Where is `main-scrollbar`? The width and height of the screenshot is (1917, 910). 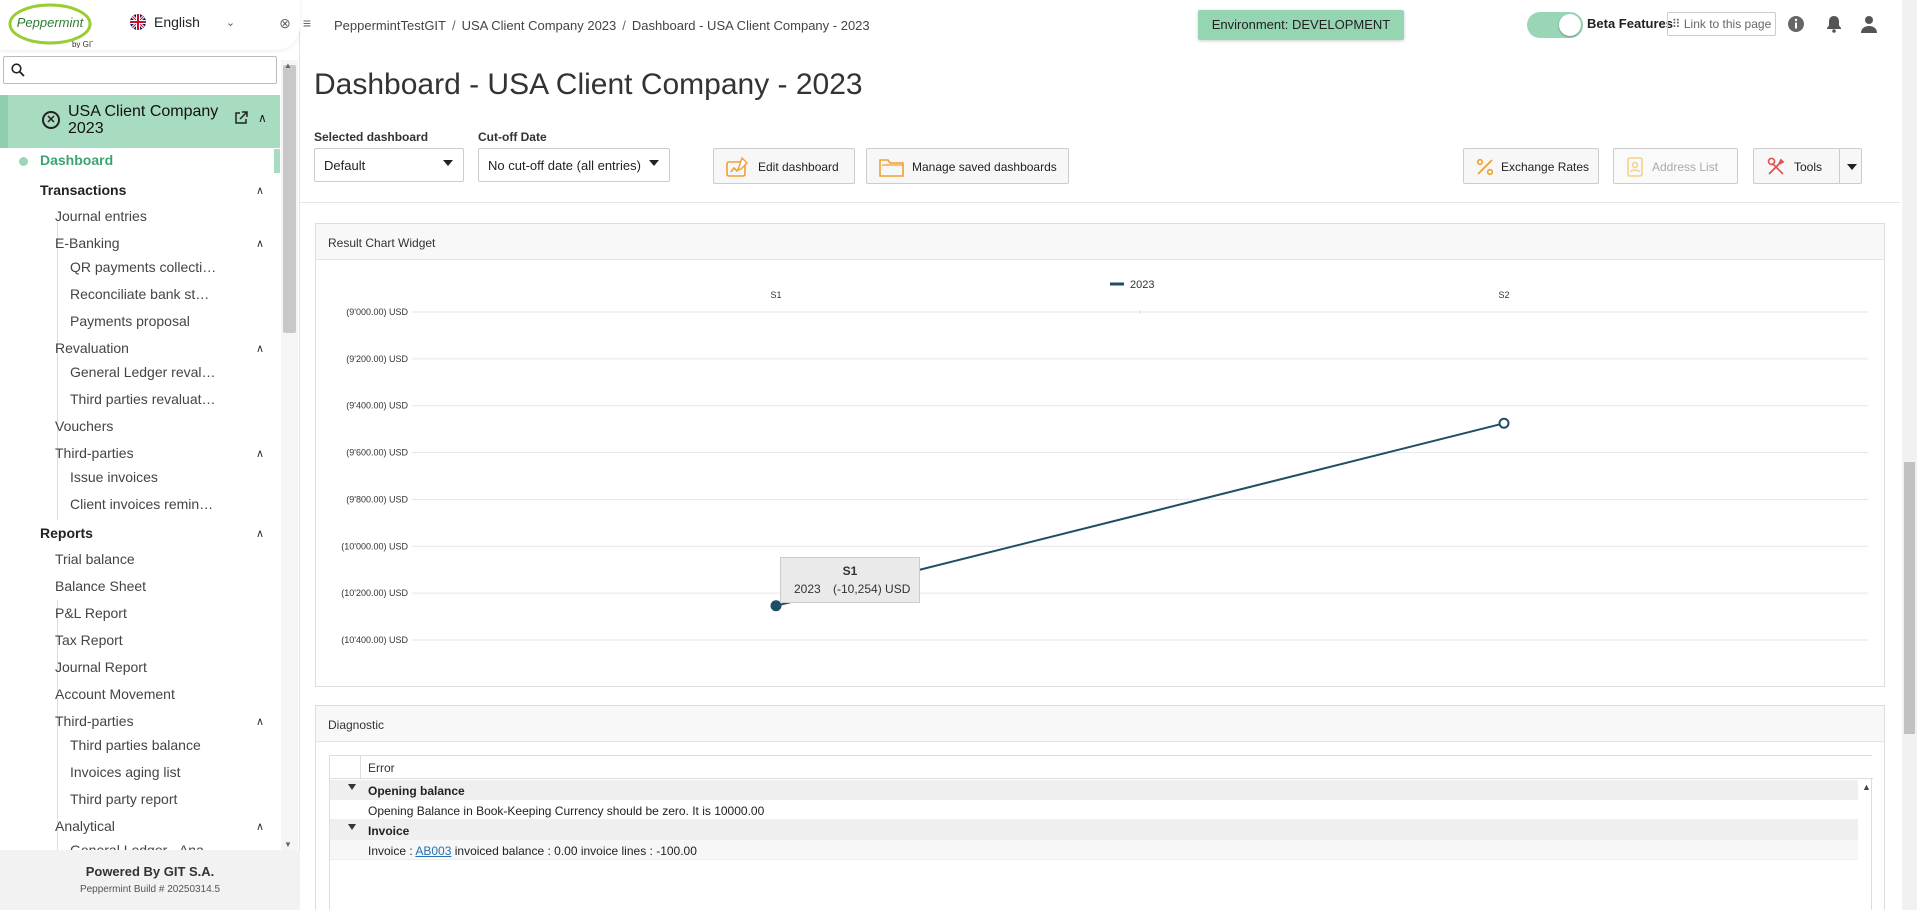
main-scrollbar is located at coordinates (1909, 455).